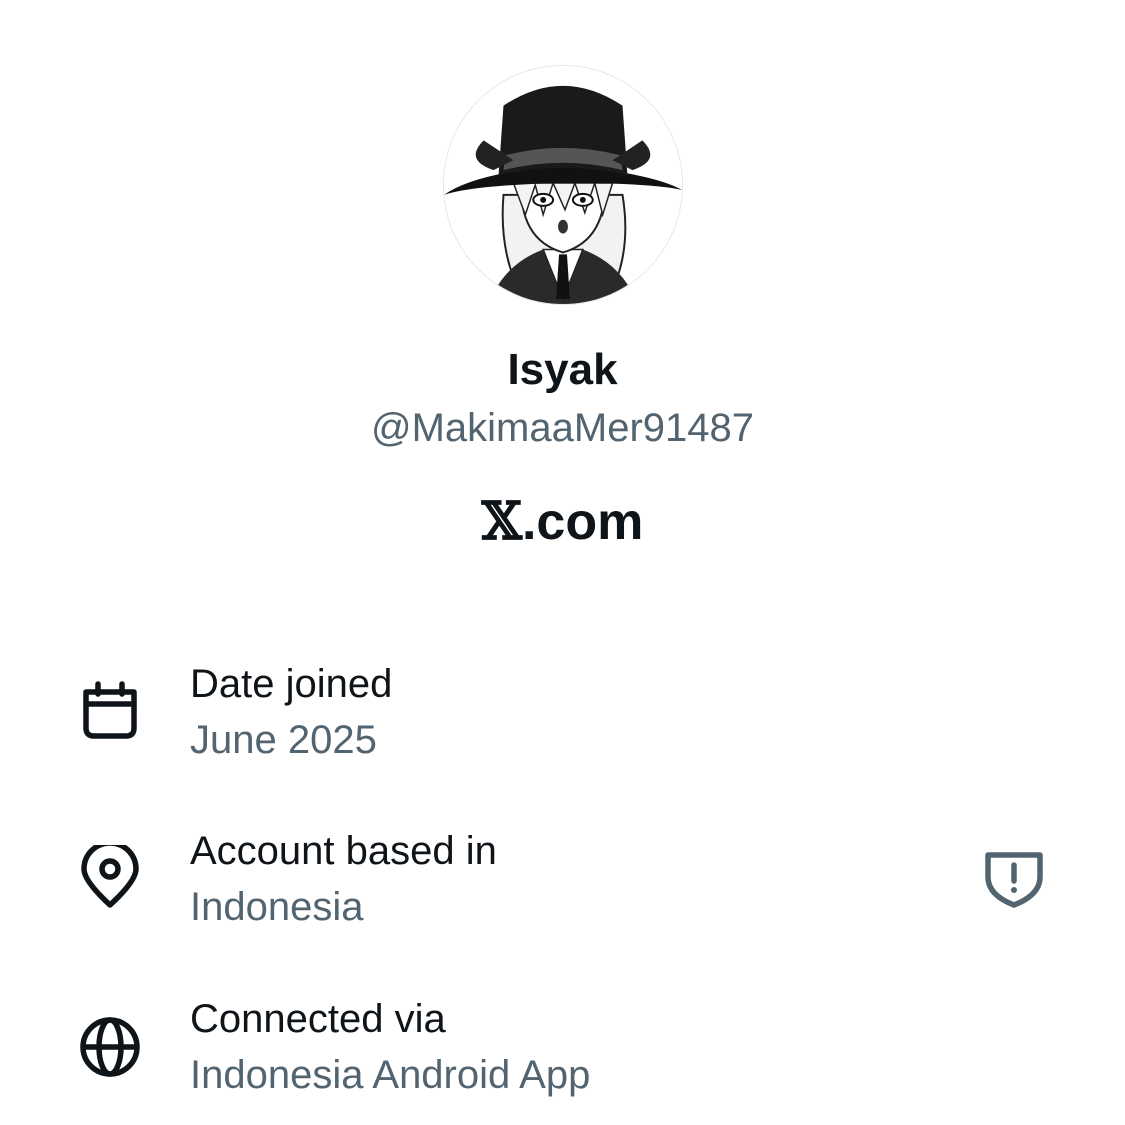 The width and height of the screenshot is (1125, 1125). What do you see at coordinates (1014, 877) in the screenshot?
I see `shield-alert-icon` at bounding box center [1014, 877].